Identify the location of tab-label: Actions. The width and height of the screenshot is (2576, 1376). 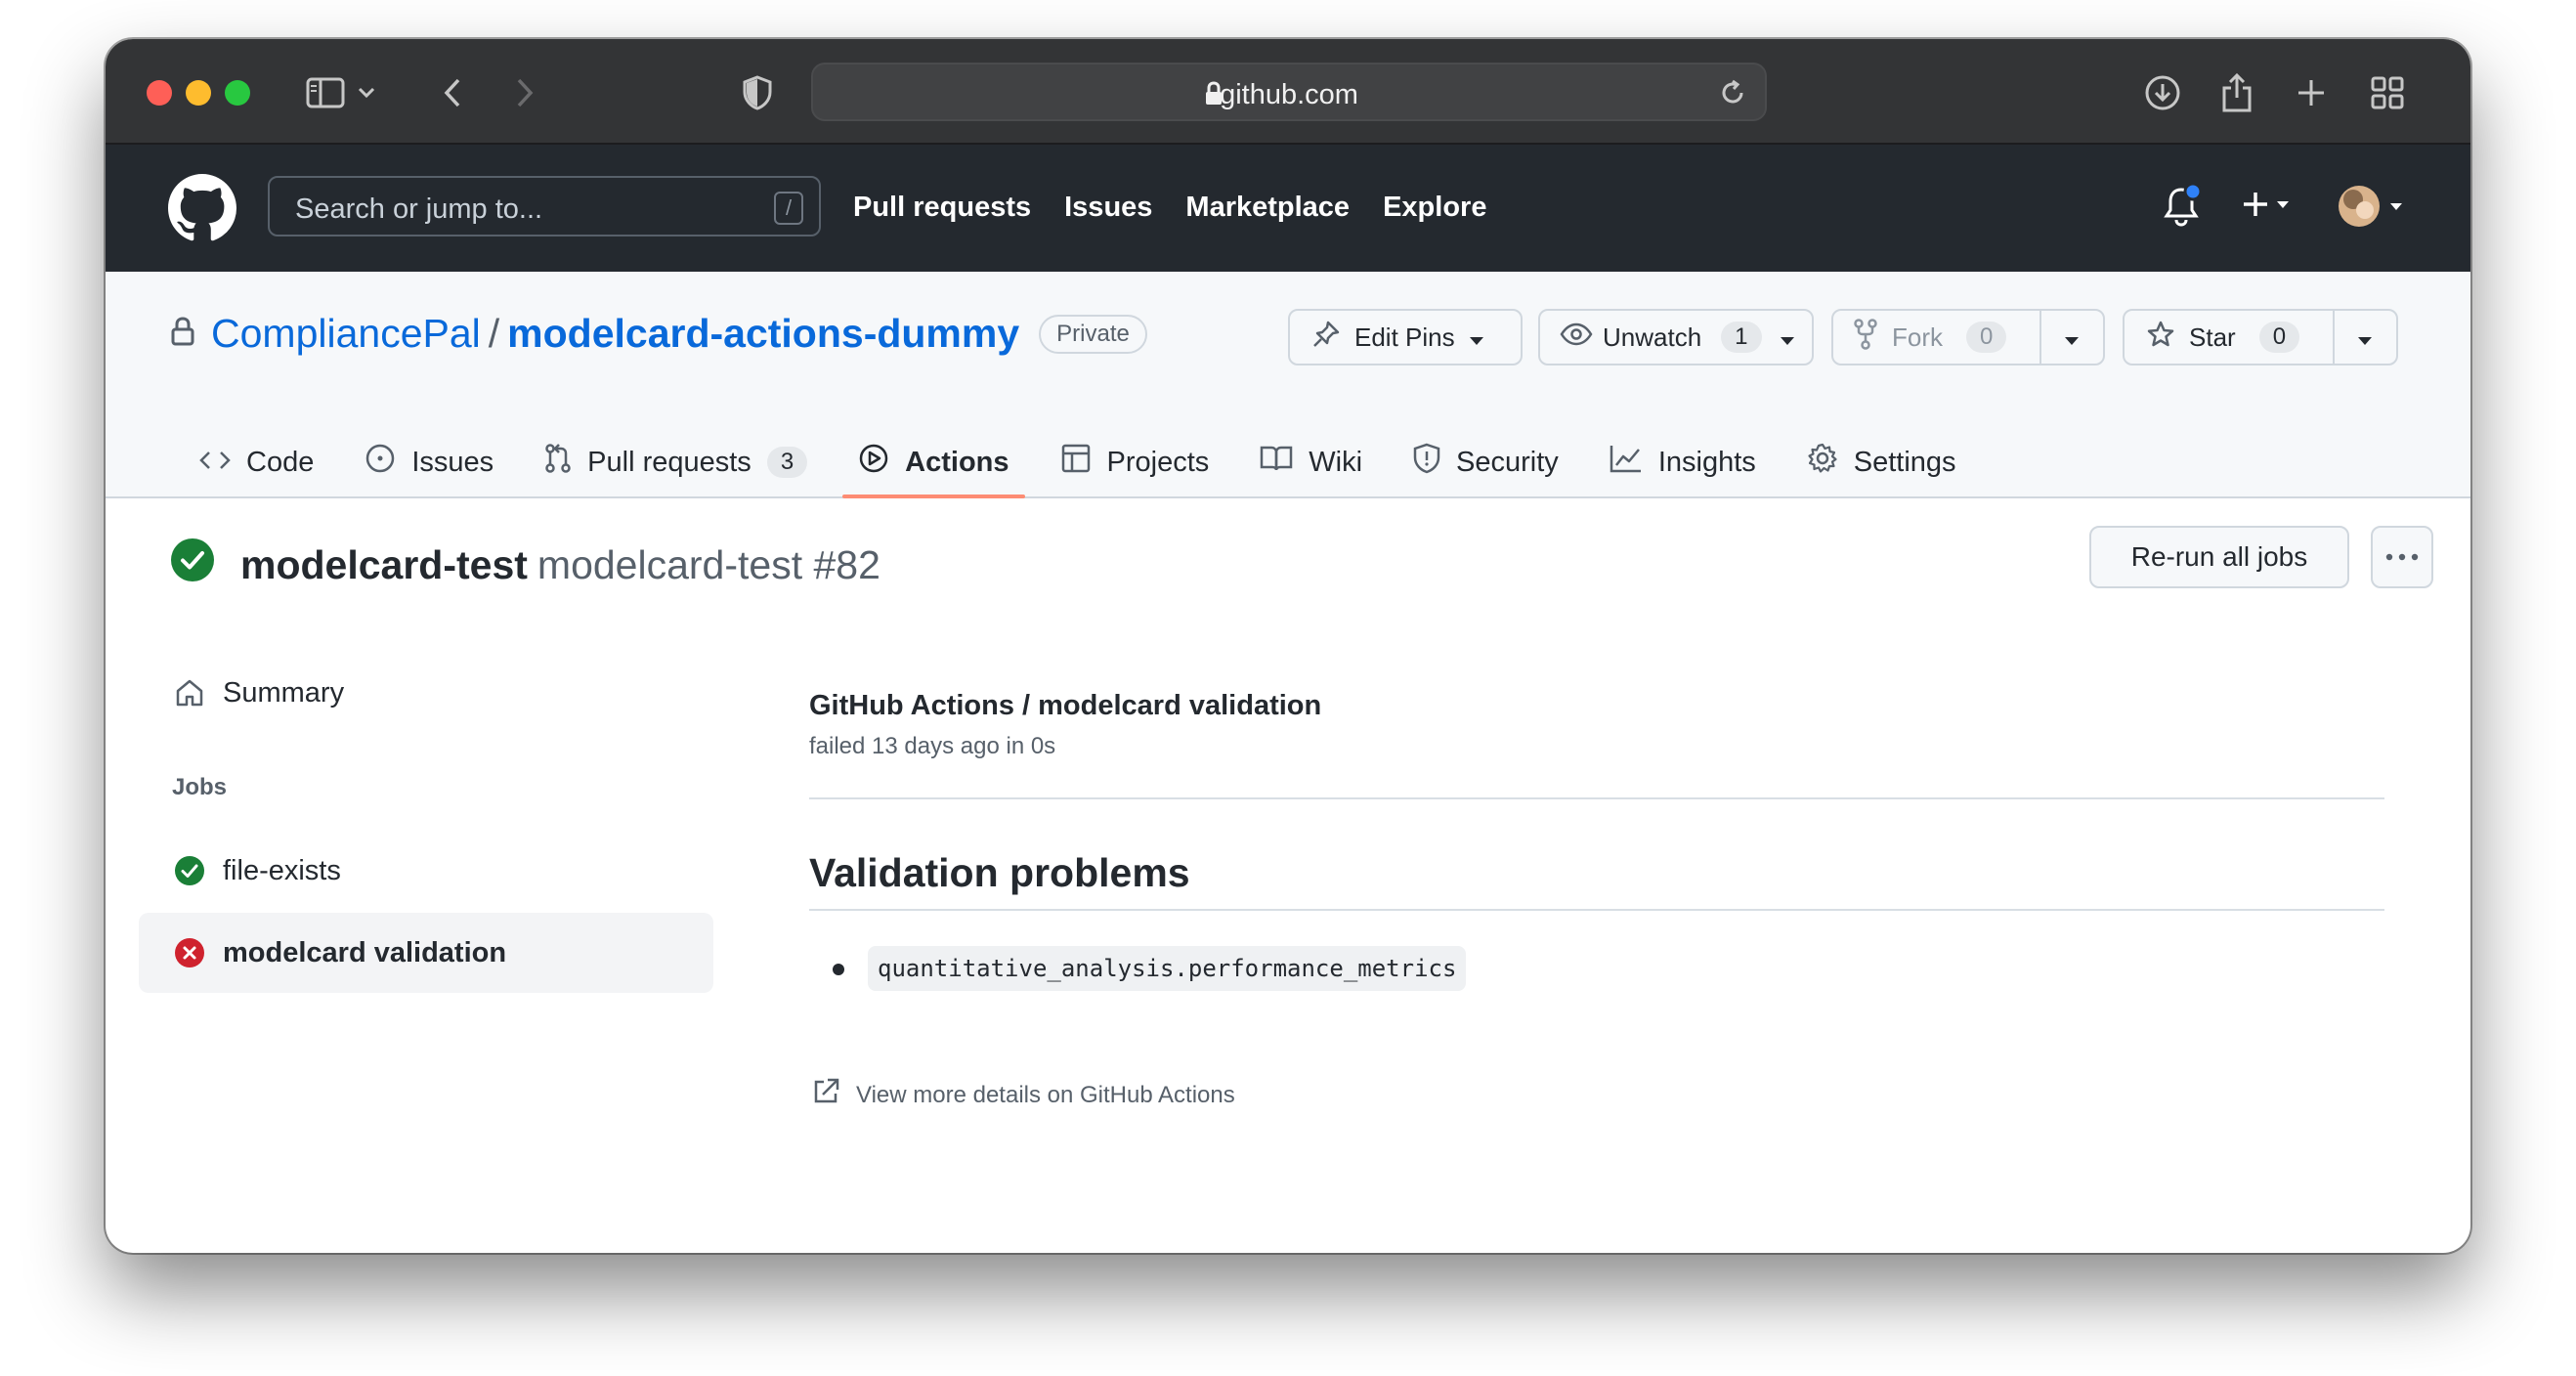
(957, 462).